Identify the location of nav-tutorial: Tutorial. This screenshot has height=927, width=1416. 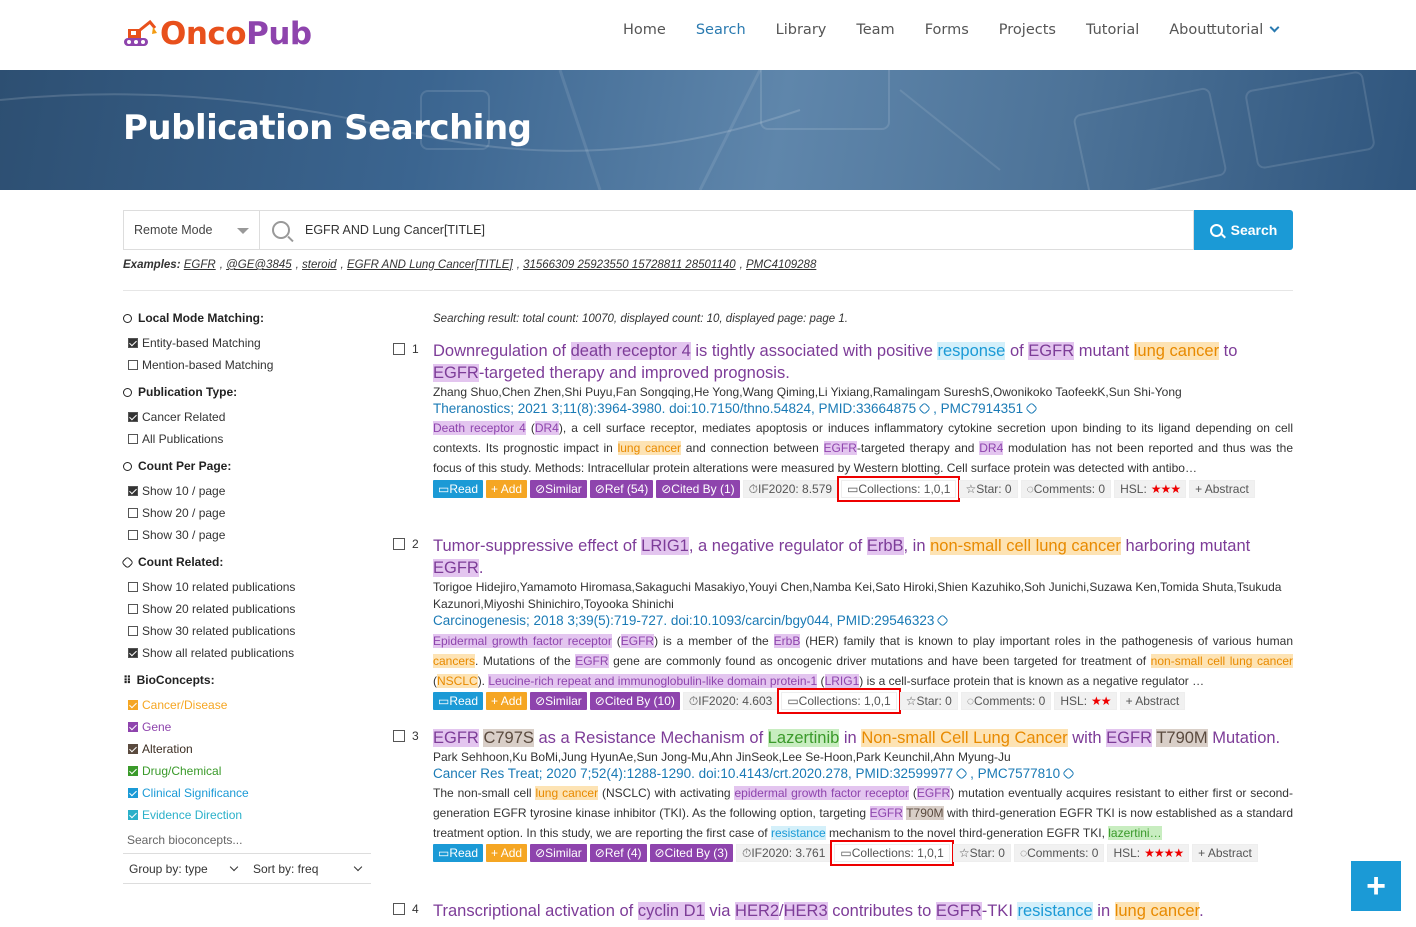
(1112, 30).